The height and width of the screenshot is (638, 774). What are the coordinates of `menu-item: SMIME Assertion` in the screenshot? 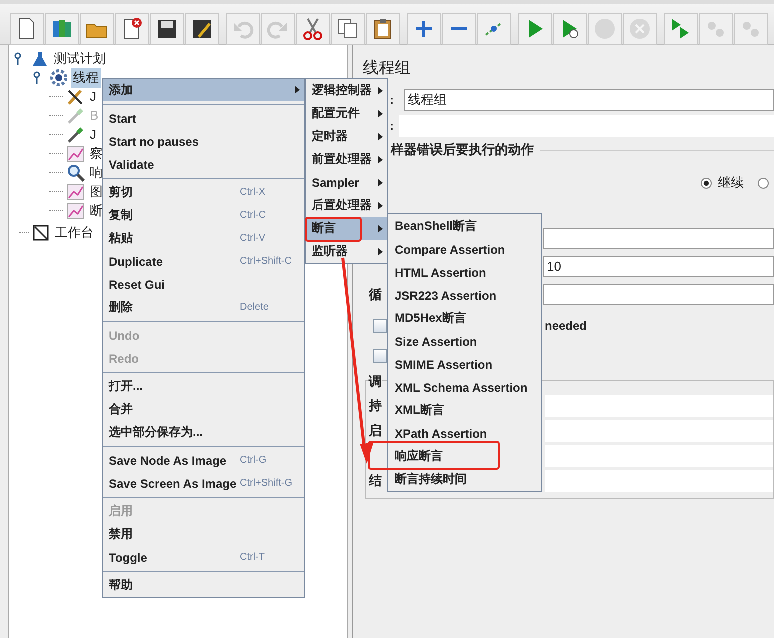 It's located at (464, 364).